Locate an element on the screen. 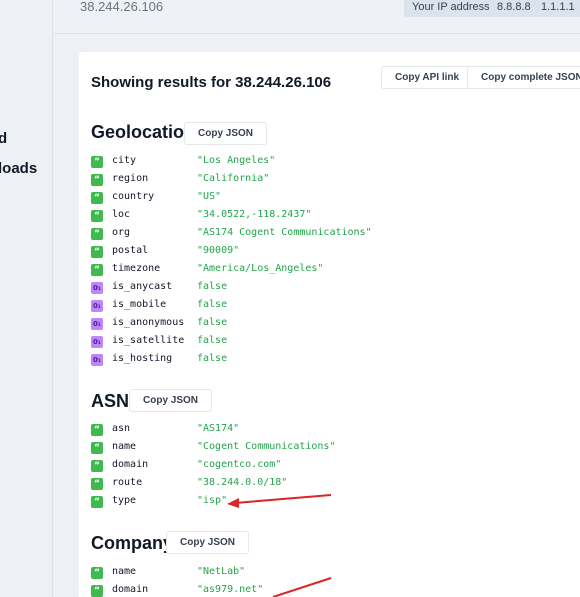 This screenshot has width=580, height=597. field-value: "90009" is located at coordinates (218, 250).